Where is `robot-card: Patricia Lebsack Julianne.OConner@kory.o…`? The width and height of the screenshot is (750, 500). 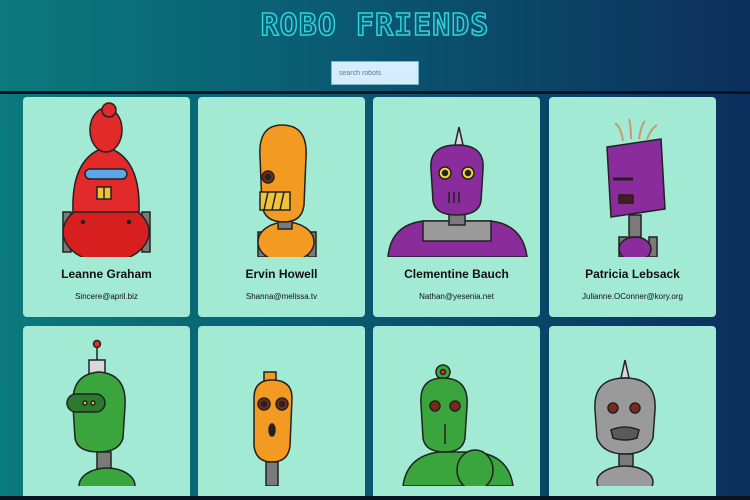
robot-card: Patricia Lebsack Julianne.OConner@kory.o… is located at coordinates (632, 207).